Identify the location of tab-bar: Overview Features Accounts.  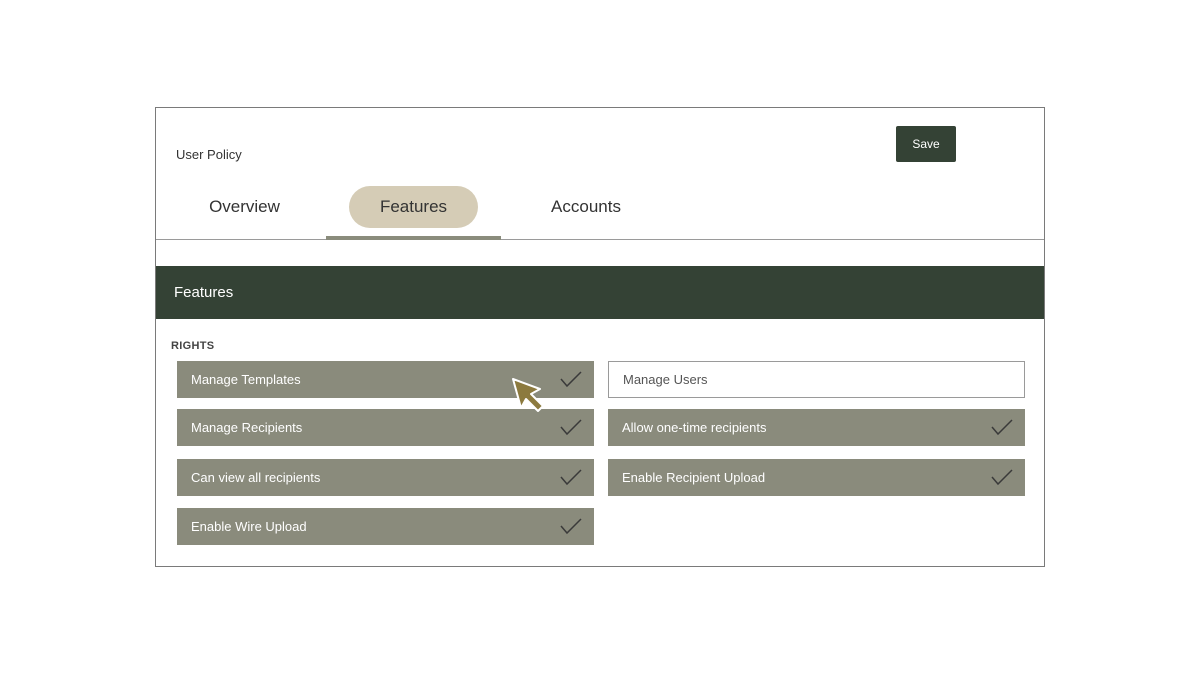
(600, 212).